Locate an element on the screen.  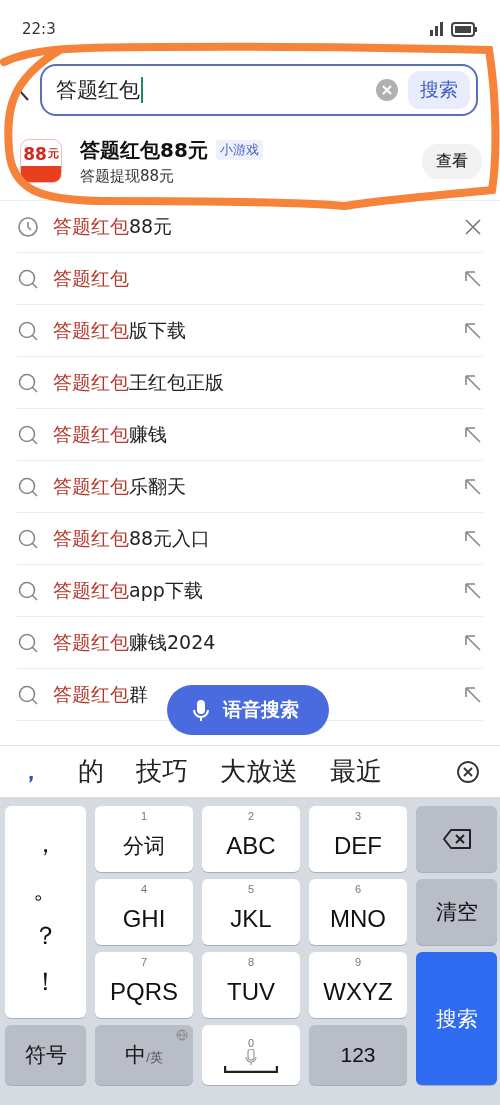
game-tag: 小游戏 is located at coordinates (239, 150).